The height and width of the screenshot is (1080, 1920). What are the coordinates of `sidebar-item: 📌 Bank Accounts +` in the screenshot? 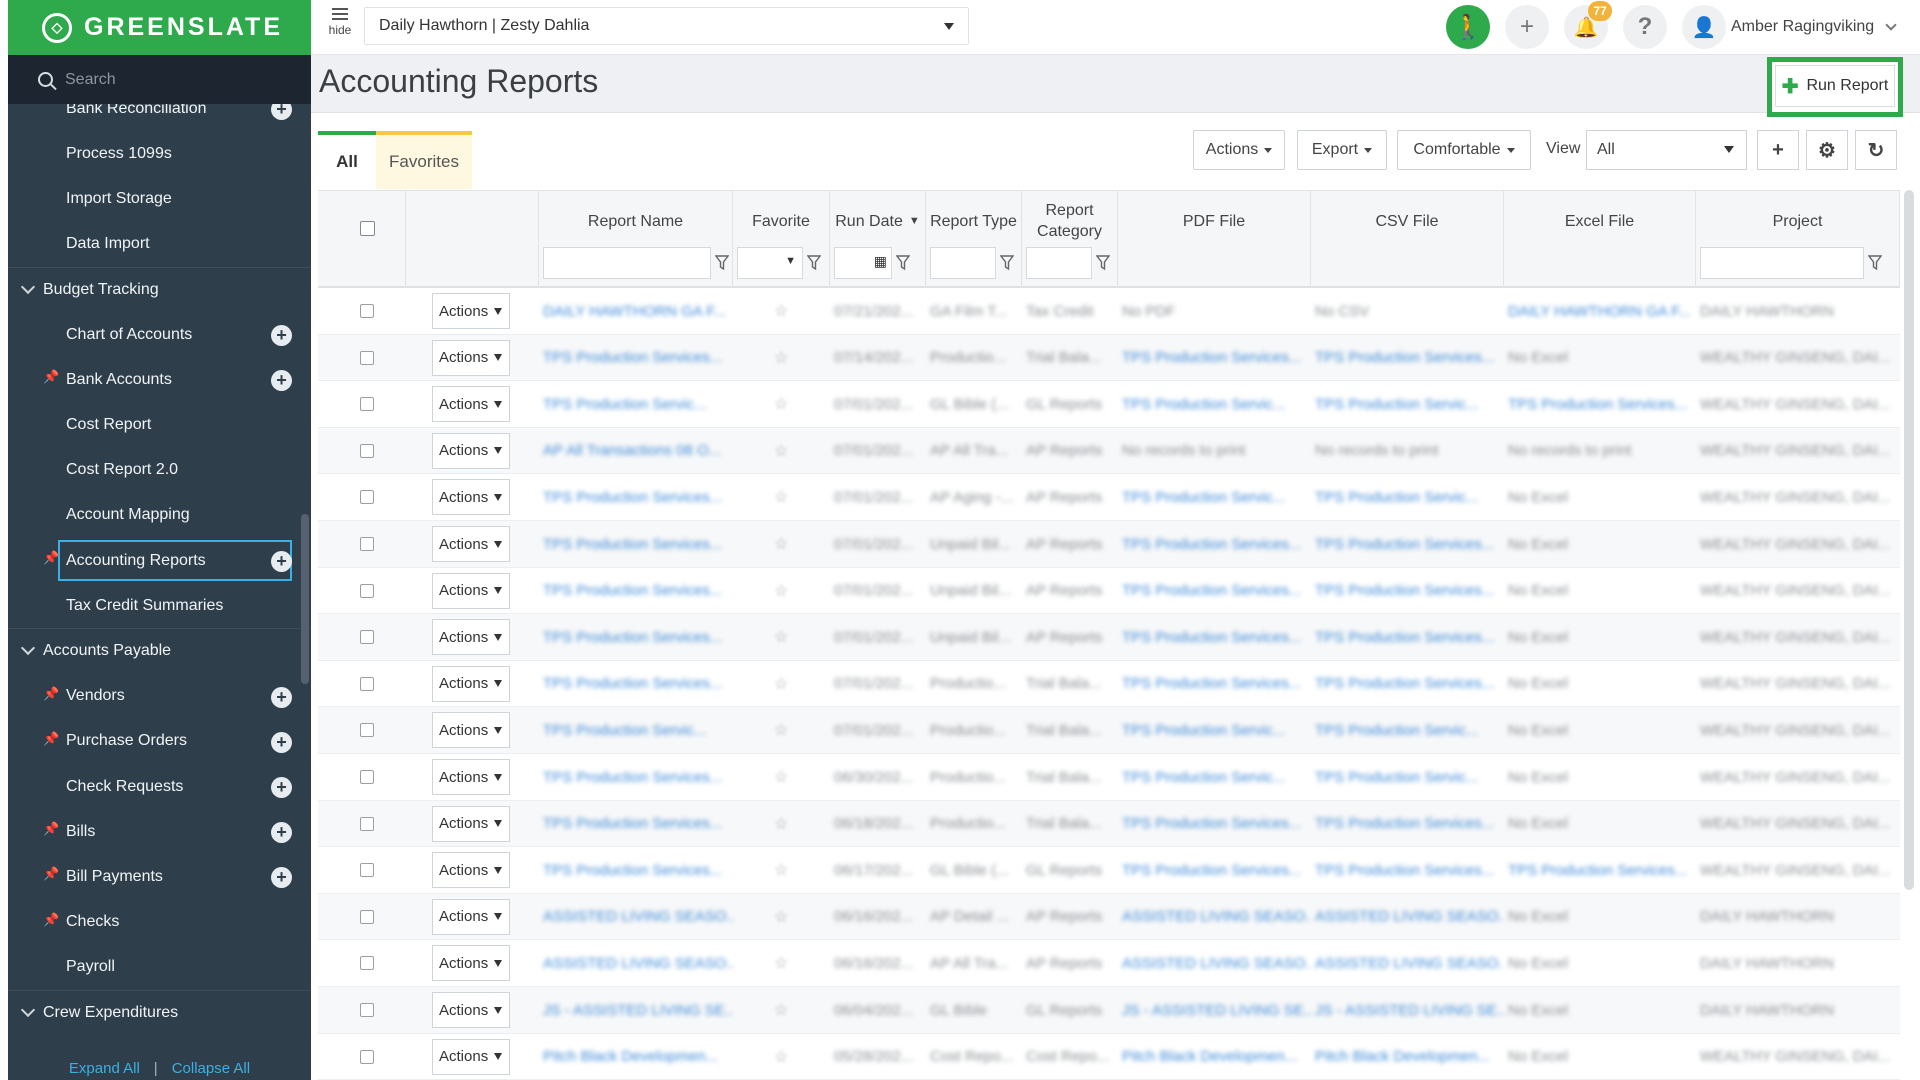 It's located at (155, 379).